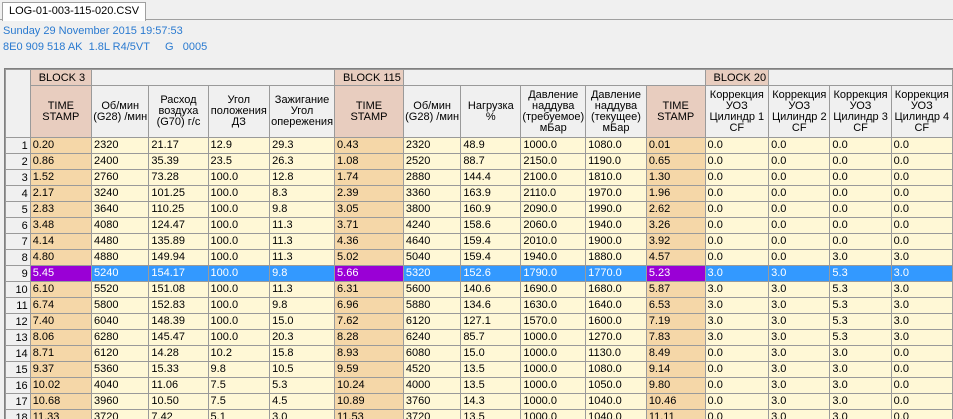 The image size is (953, 419). I want to click on column-header: Коррекция УОЗ Цилиндр 1 CF, so click(737, 111).